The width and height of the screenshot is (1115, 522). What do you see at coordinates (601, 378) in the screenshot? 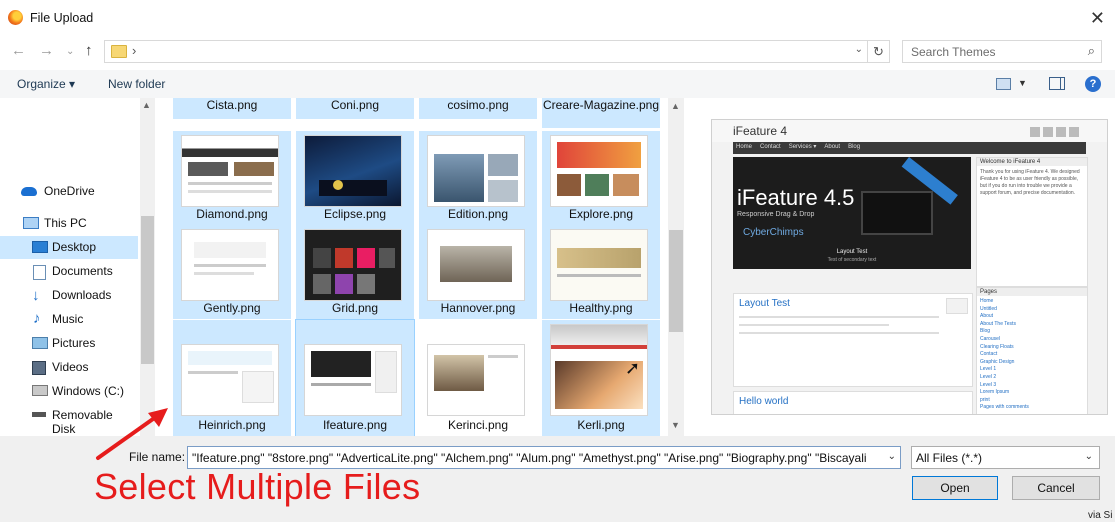
I see `file-item-kerli: Kerli.png` at bounding box center [601, 378].